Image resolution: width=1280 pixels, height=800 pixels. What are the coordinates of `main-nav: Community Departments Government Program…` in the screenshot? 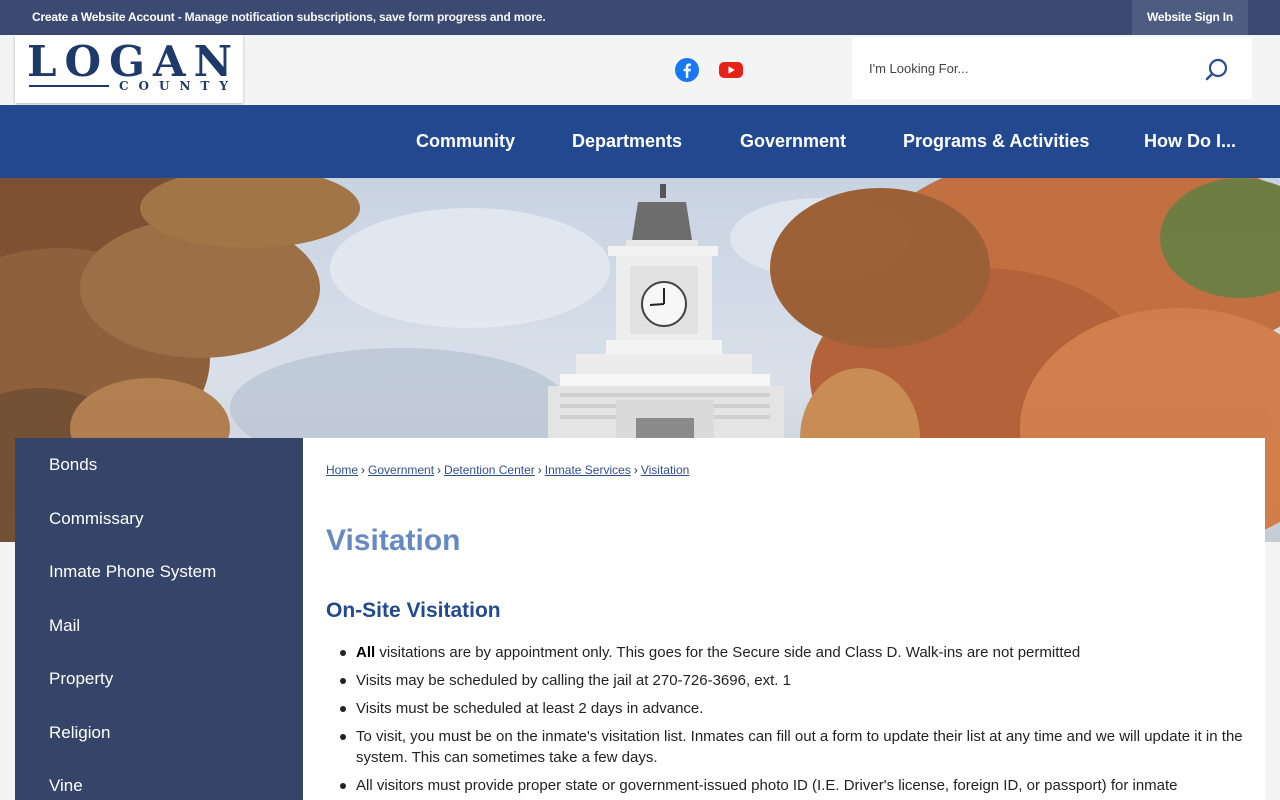 It's located at (640, 141).